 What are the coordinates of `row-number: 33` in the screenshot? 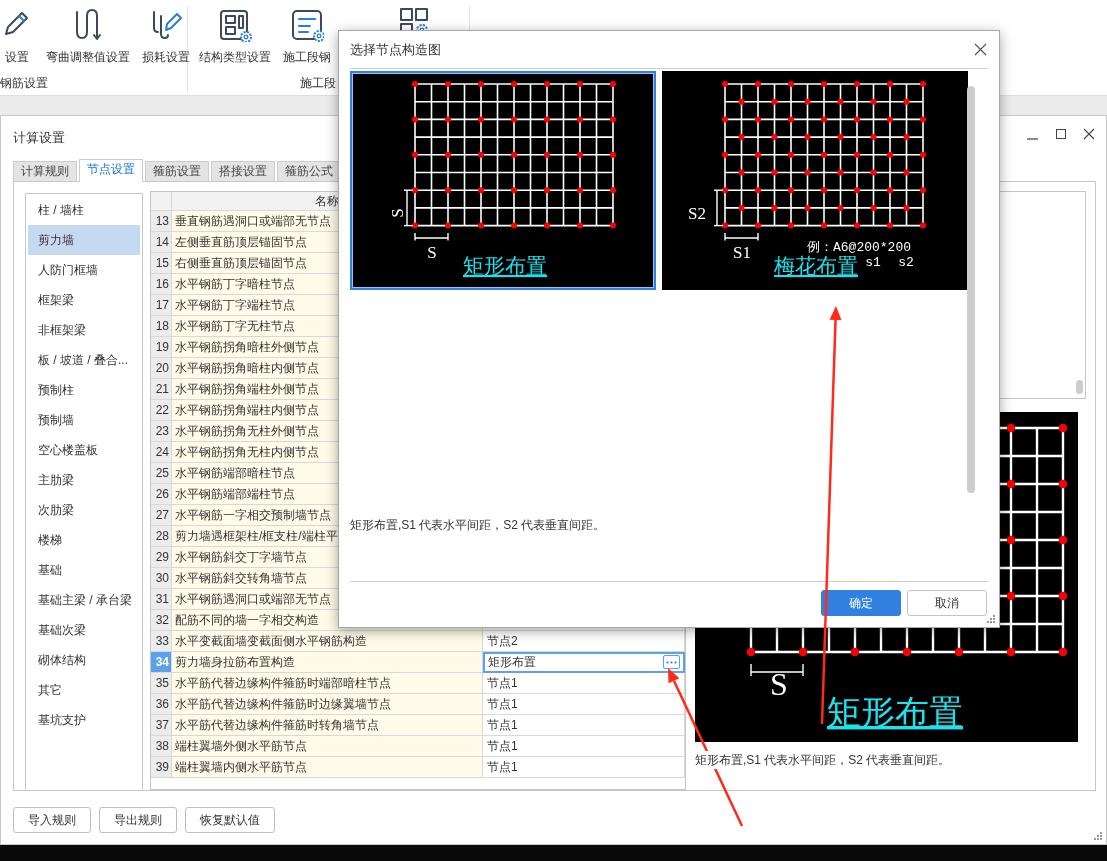 It's located at (161, 641).